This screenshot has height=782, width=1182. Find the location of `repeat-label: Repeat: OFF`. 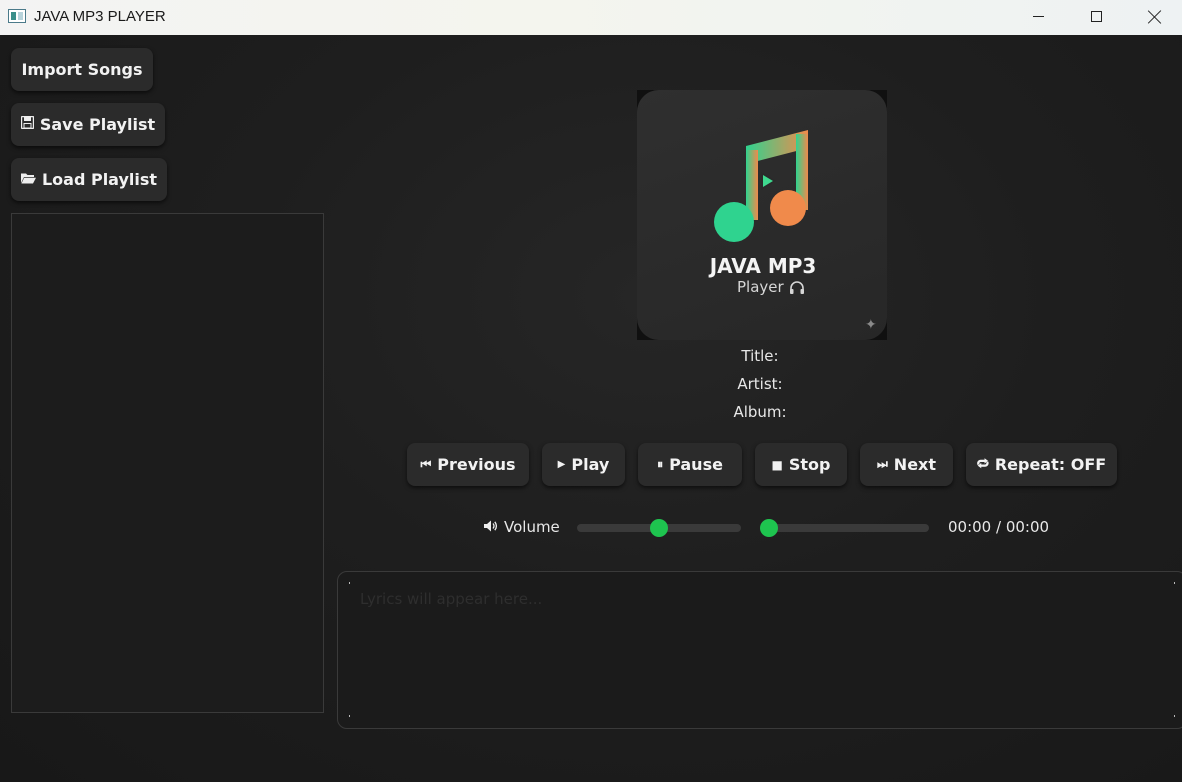

repeat-label: Repeat: OFF is located at coordinates (1050, 464).